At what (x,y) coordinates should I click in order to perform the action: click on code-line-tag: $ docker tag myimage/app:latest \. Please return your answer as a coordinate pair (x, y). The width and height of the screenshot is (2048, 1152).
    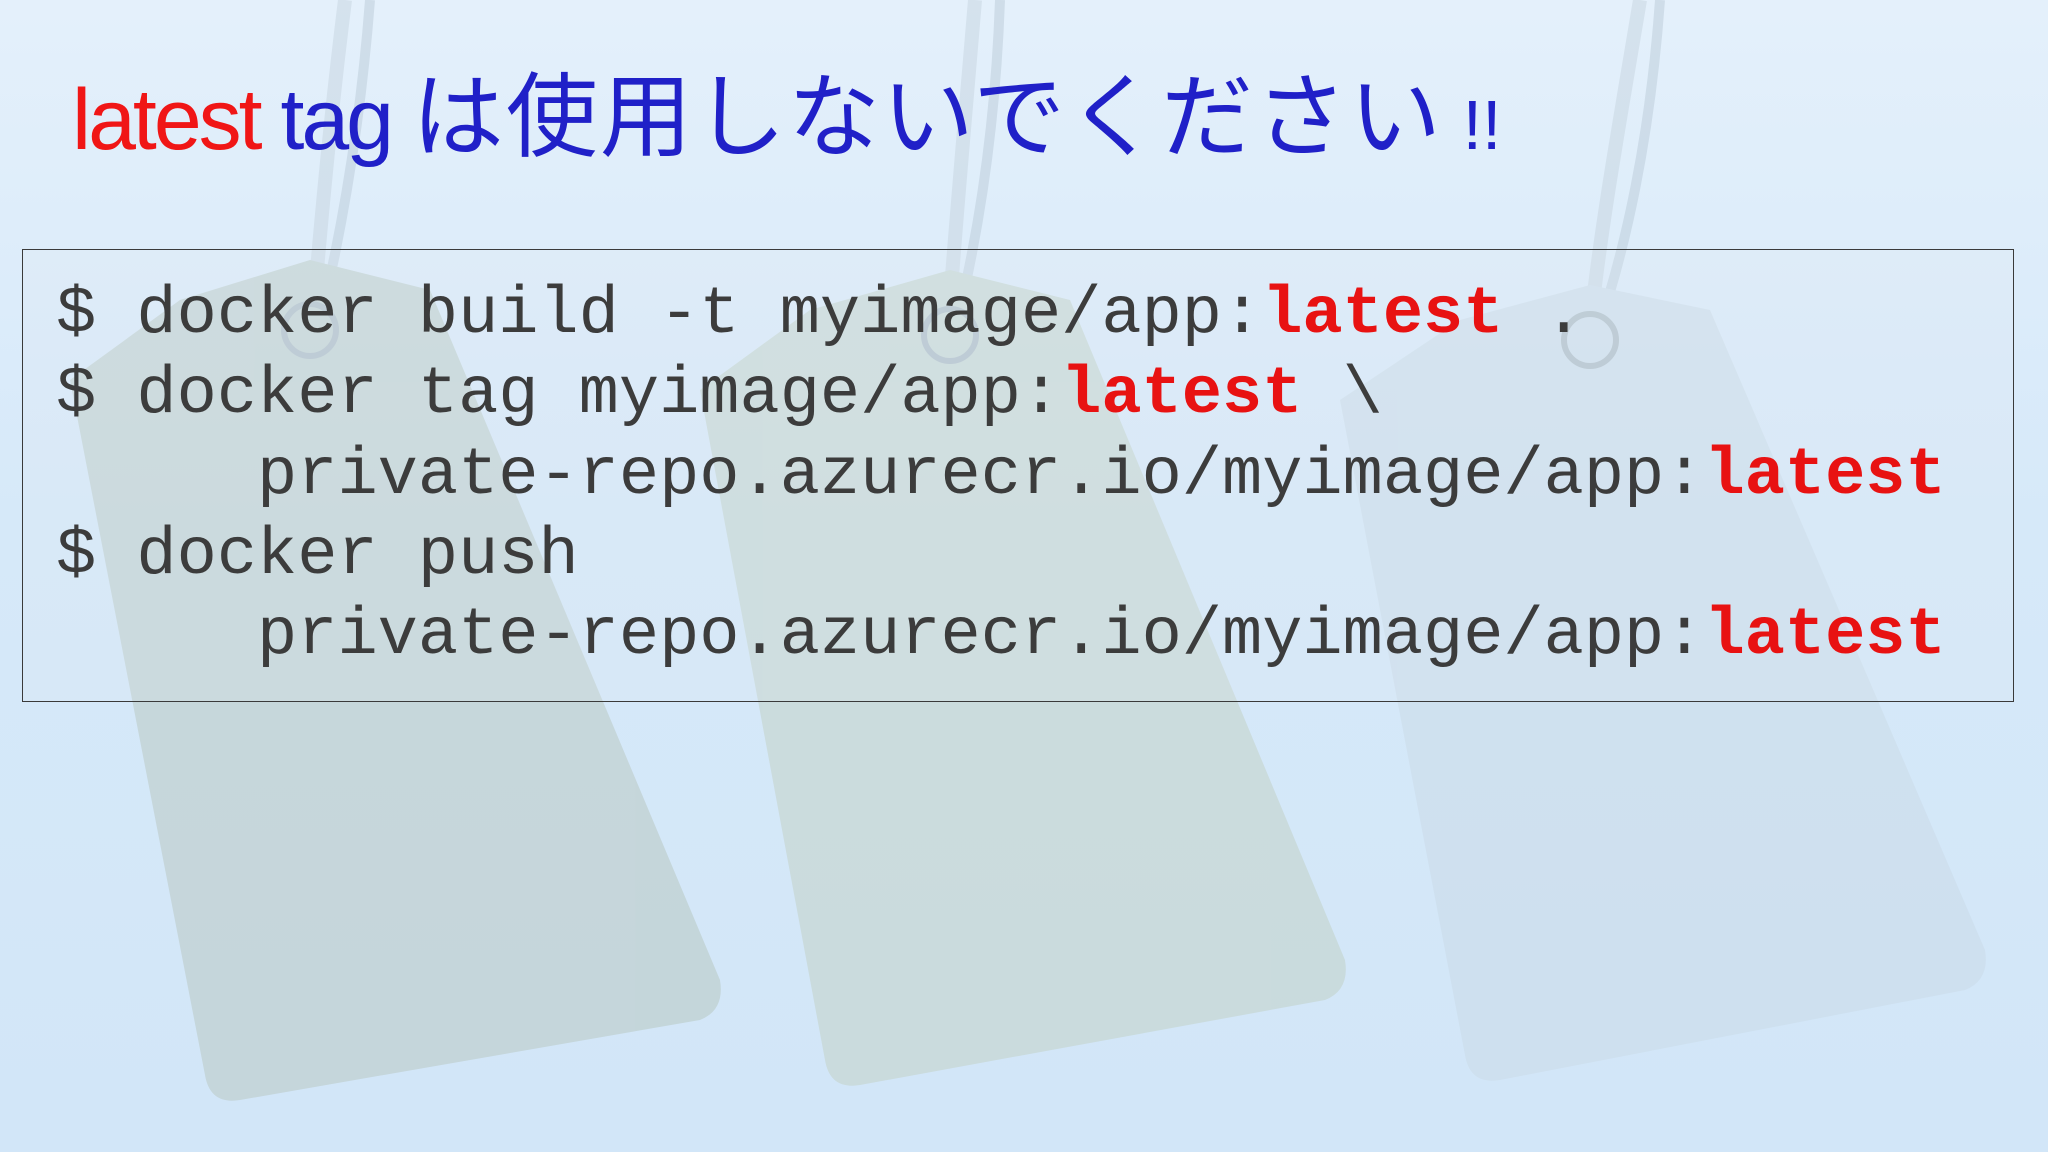
    Looking at the image, I should click on (719, 395).